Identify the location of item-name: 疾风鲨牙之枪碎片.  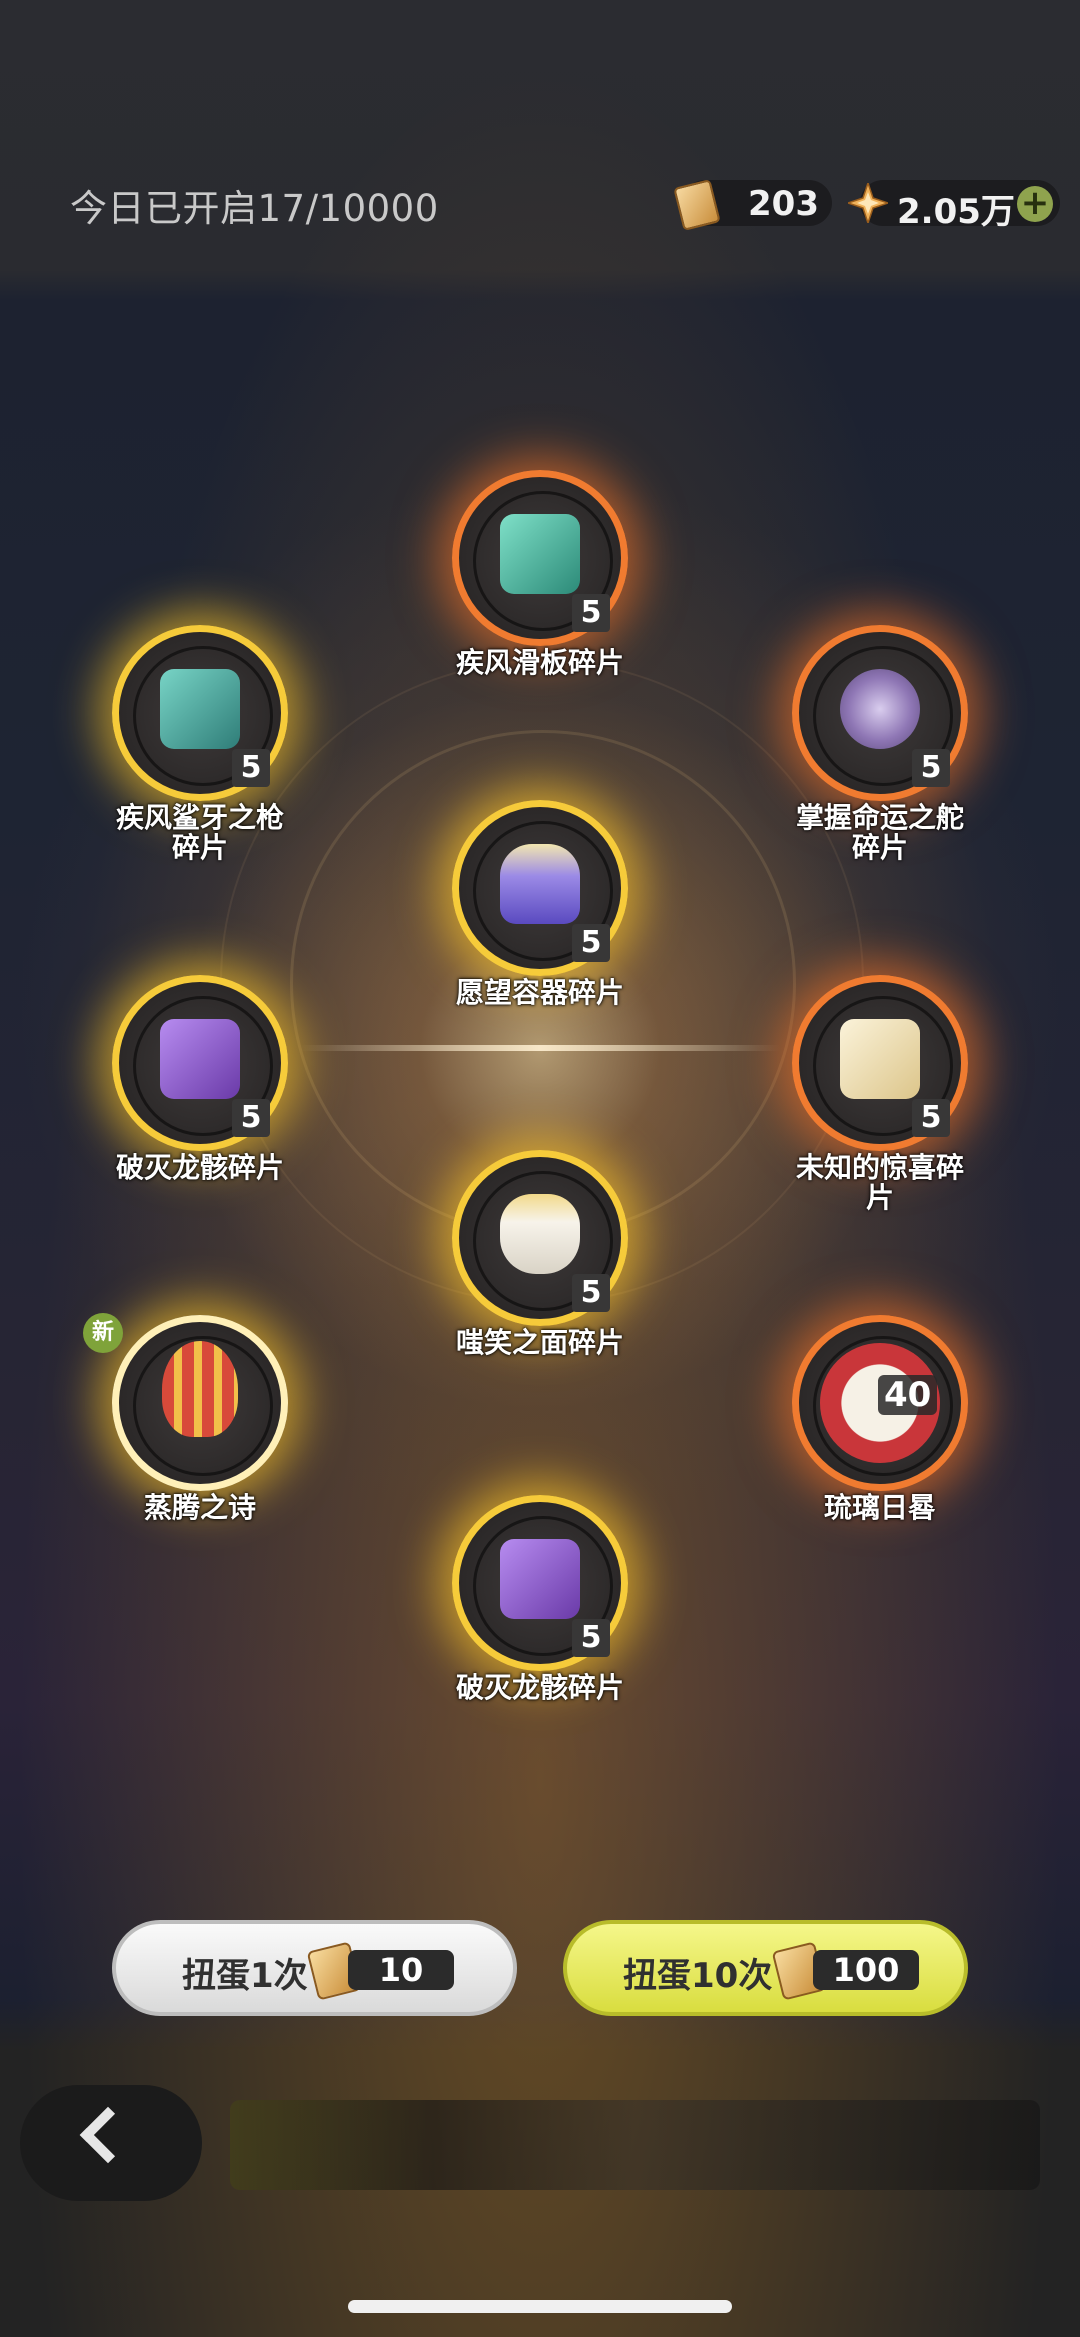
(199, 832).